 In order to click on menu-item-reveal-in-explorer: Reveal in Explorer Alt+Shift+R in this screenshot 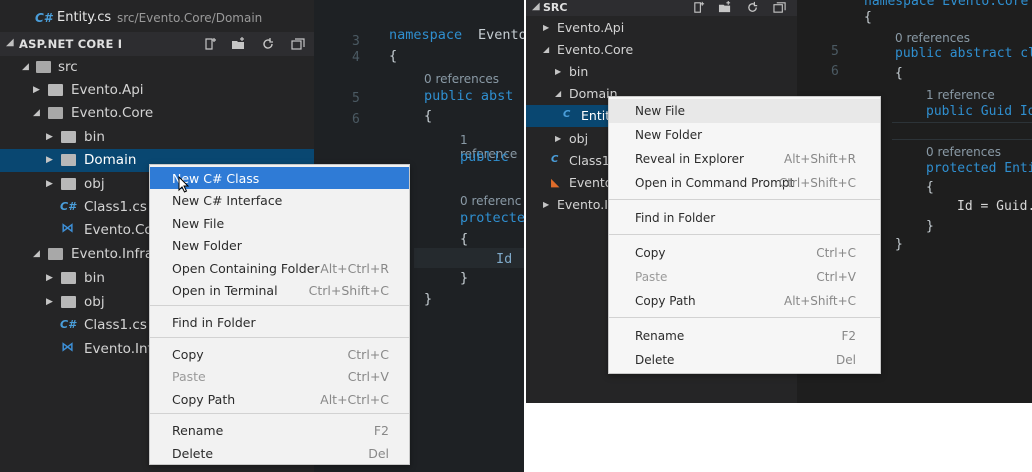, I will do `click(744, 159)`.